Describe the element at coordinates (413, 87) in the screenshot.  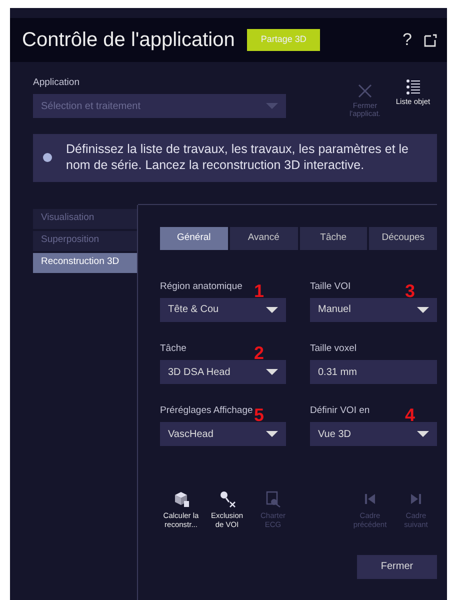
I see `list-icon` at that location.